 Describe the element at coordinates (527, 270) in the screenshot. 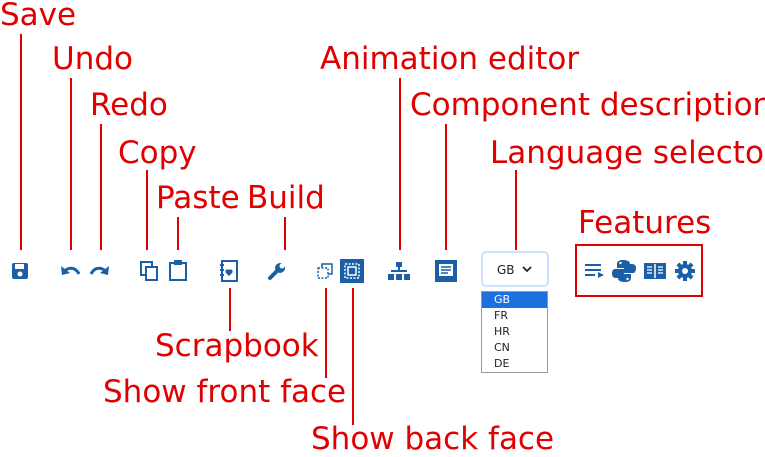

I see `chevron-down-icon` at that location.